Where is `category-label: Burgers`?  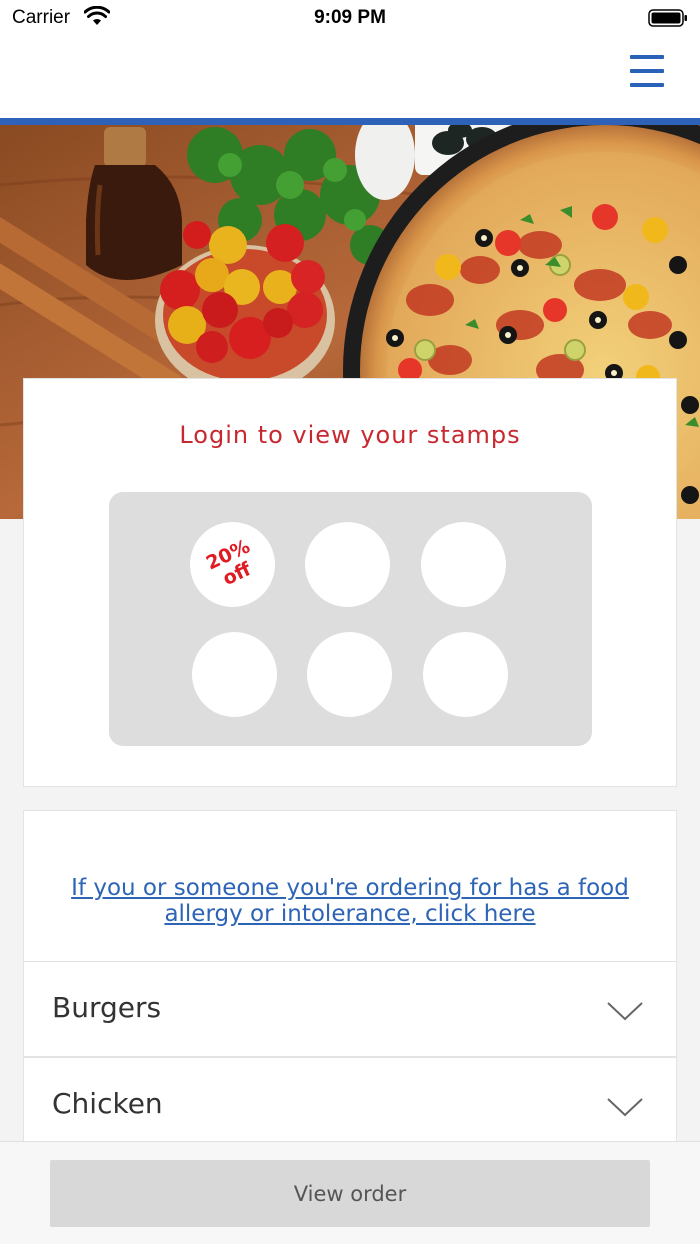 category-label: Burgers is located at coordinates (107, 1007).